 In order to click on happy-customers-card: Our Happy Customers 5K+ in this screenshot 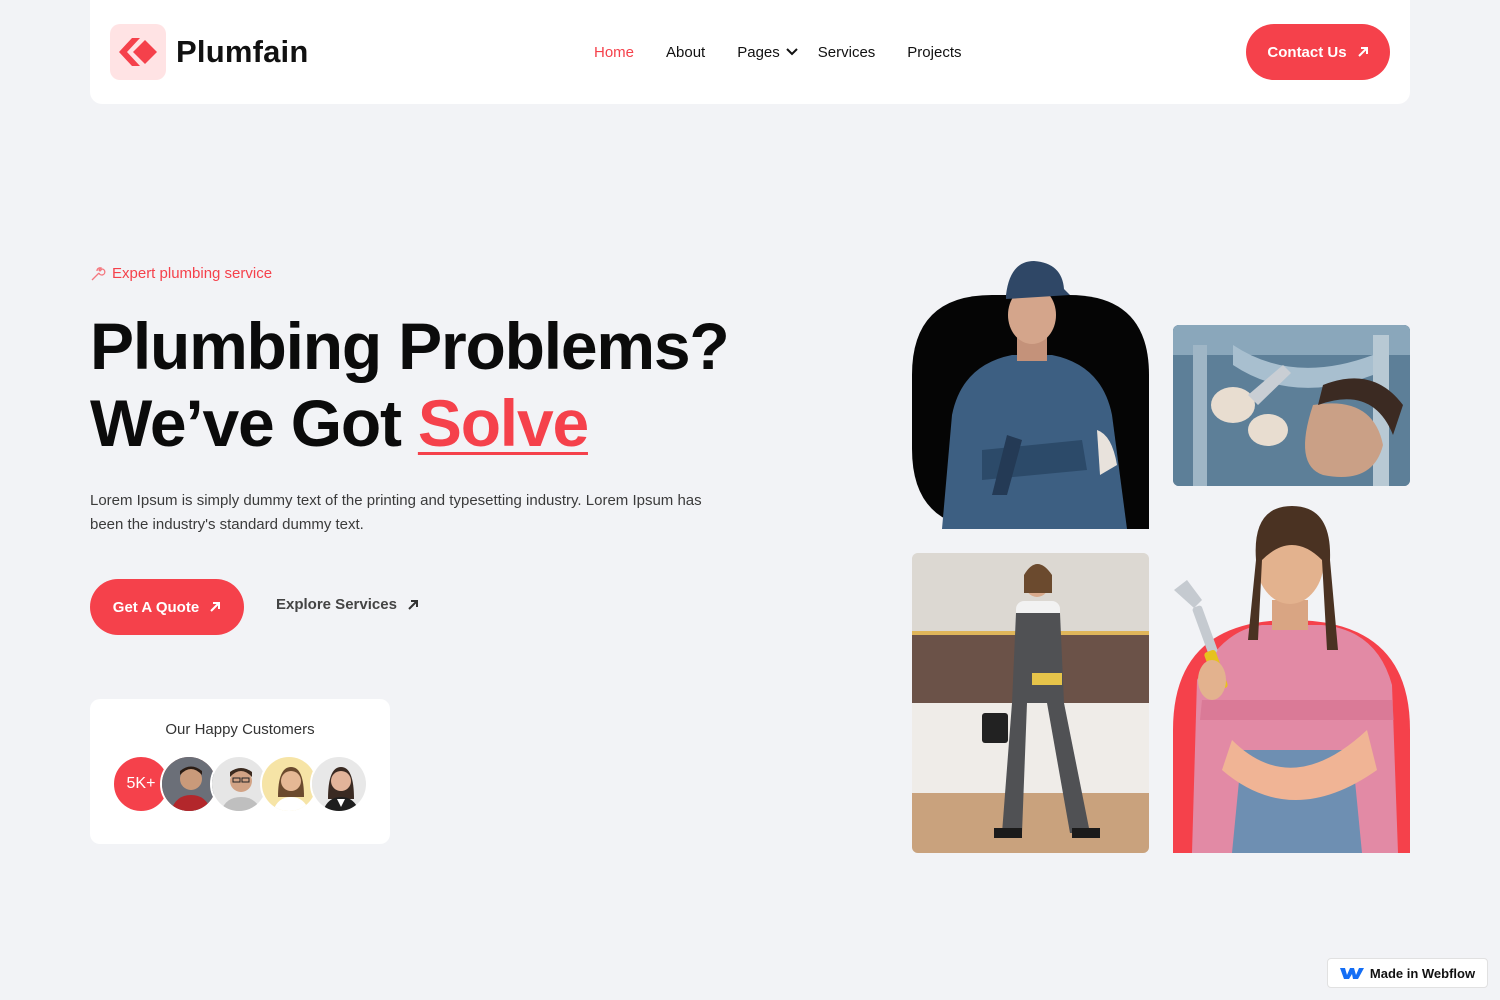, I will do `click(240, 771)`.